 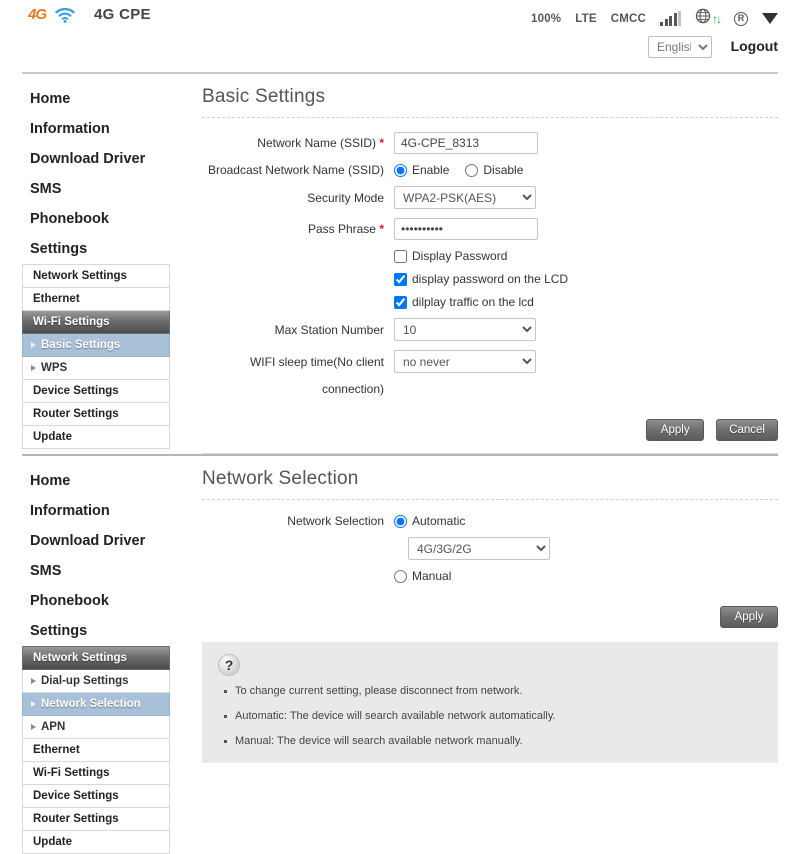 I want to click on checkbox-display-traffic-lcd: dilplay traffic on the lcd, so click(x=464, y=302).